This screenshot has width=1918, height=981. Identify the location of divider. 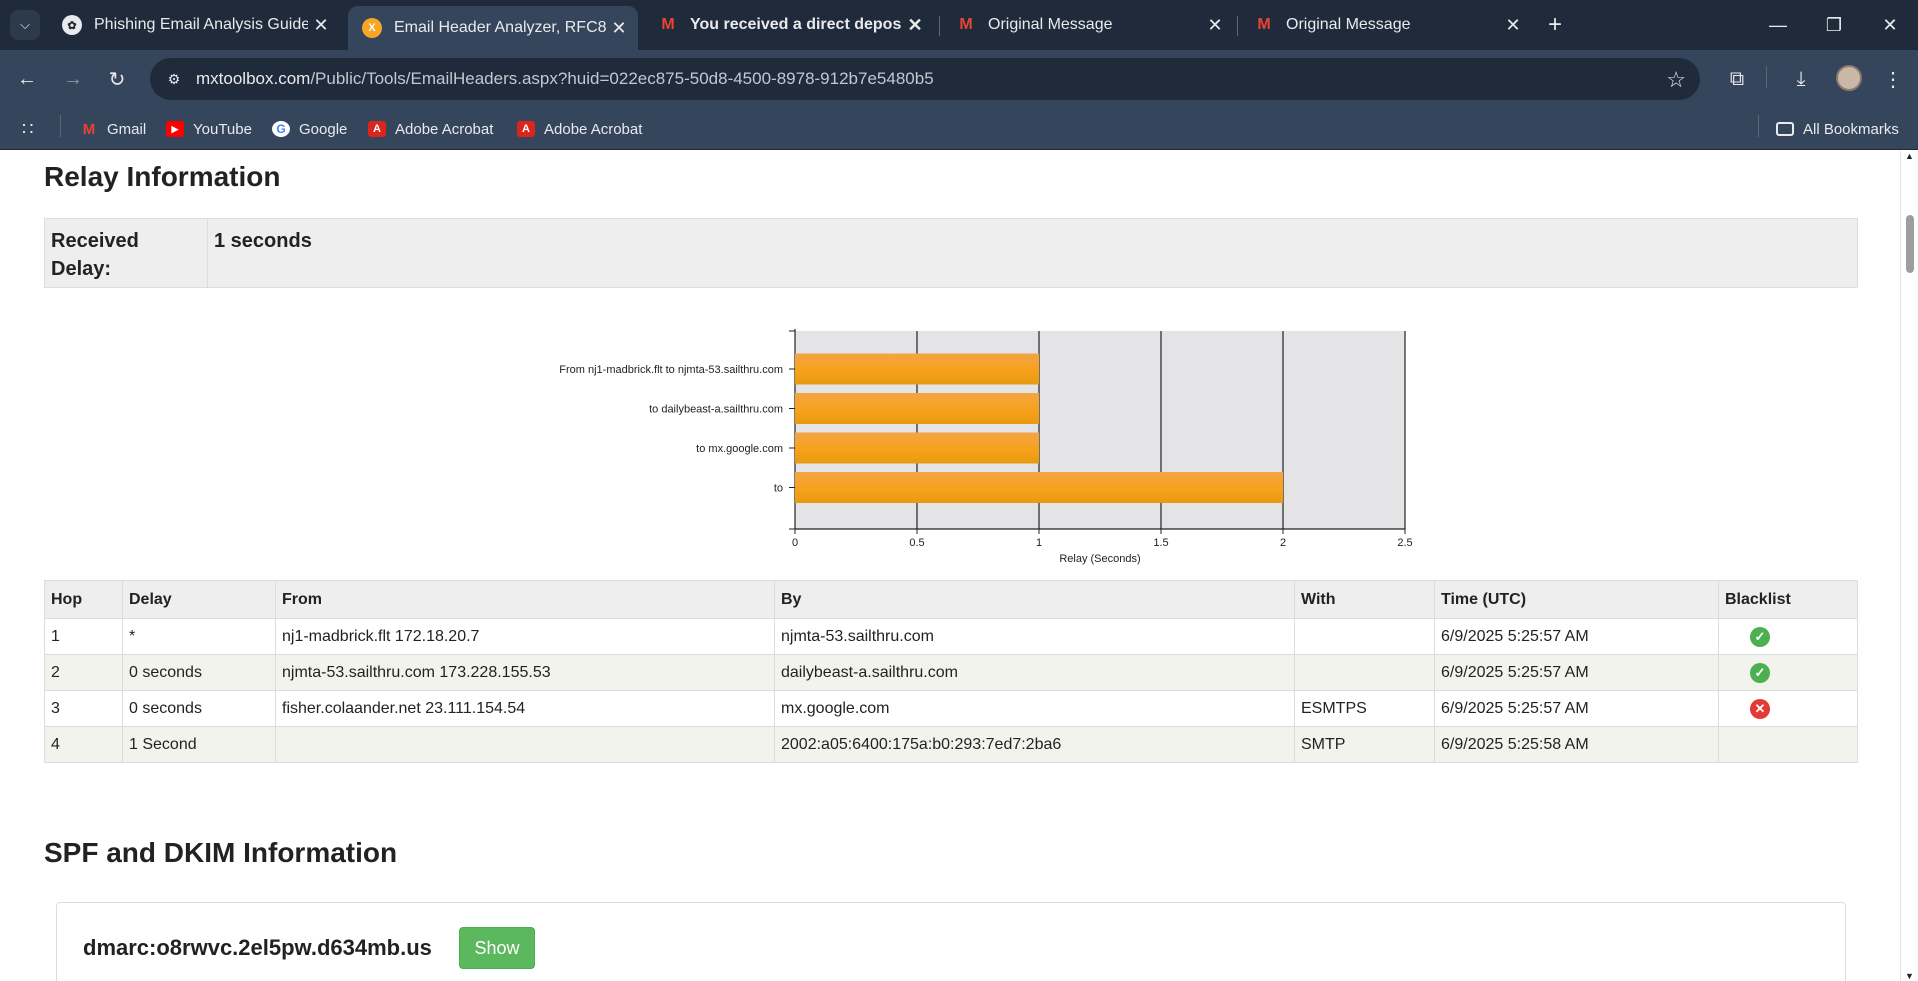
(207, 253).